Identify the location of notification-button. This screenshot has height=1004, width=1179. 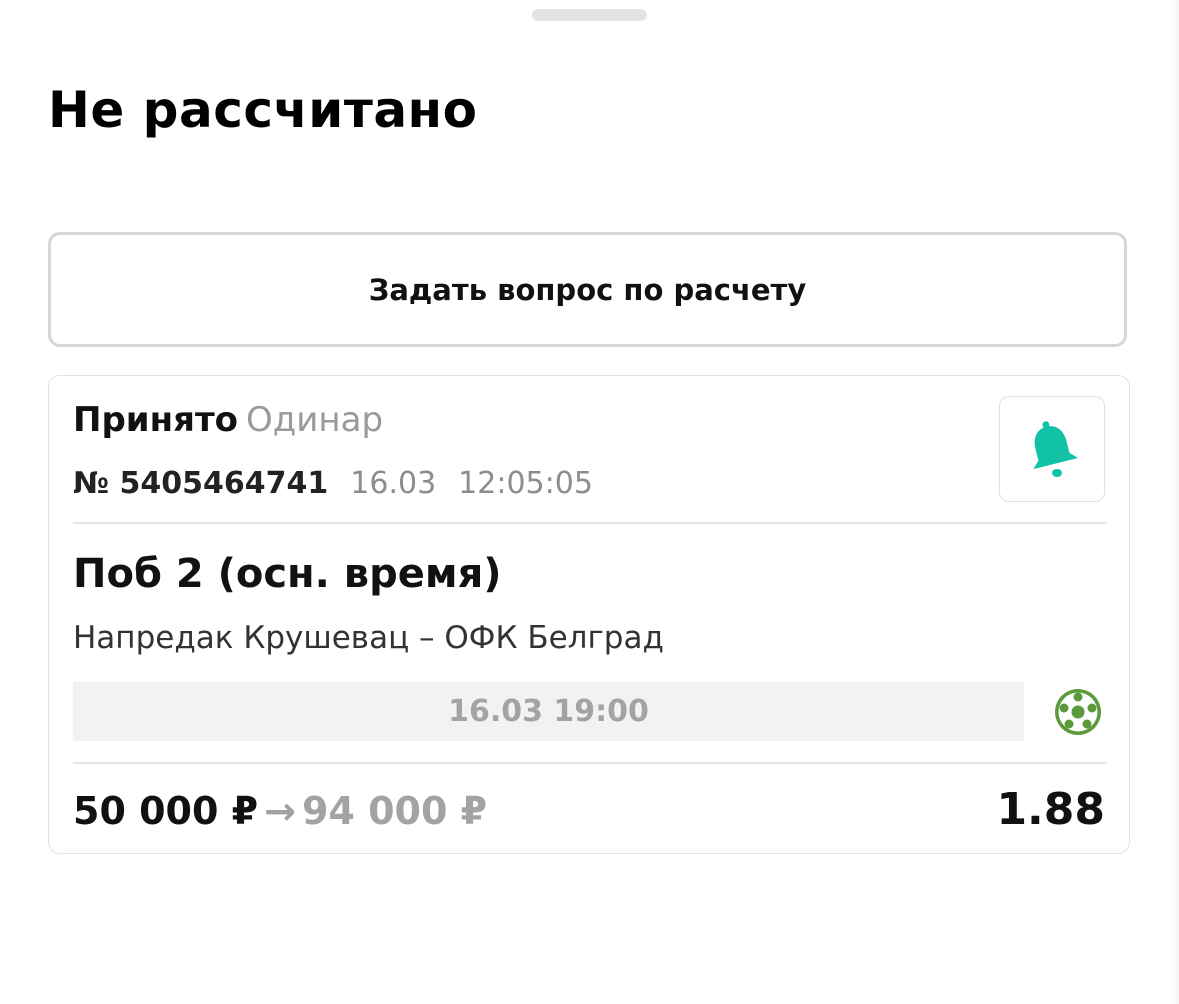
(1052, 449).